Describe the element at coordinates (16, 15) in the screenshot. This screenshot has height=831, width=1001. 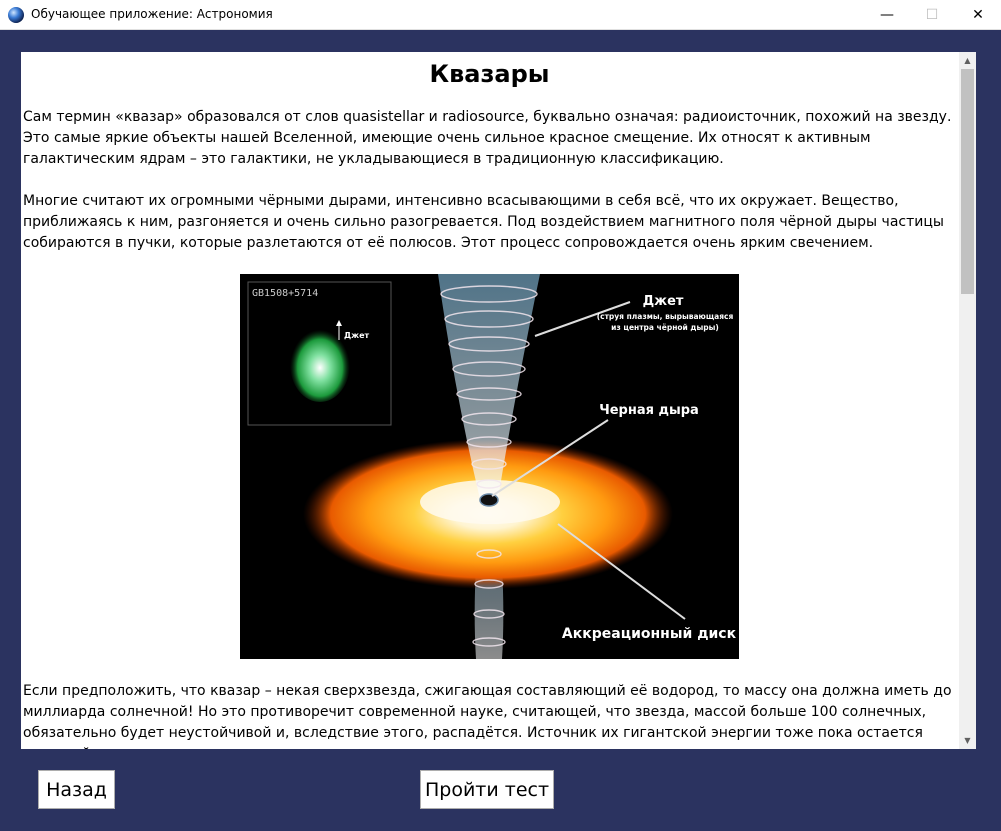
I see `planet-icon` at that location.